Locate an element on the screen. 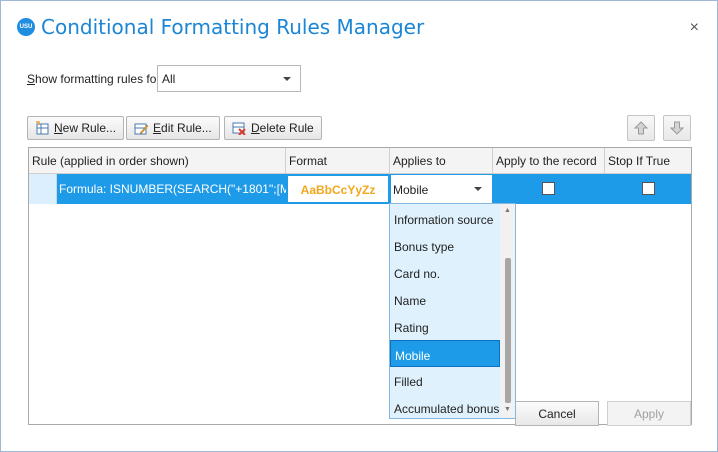 This screenshot has width=718, height=452. move-up-button is located at coordinates (641, 128).